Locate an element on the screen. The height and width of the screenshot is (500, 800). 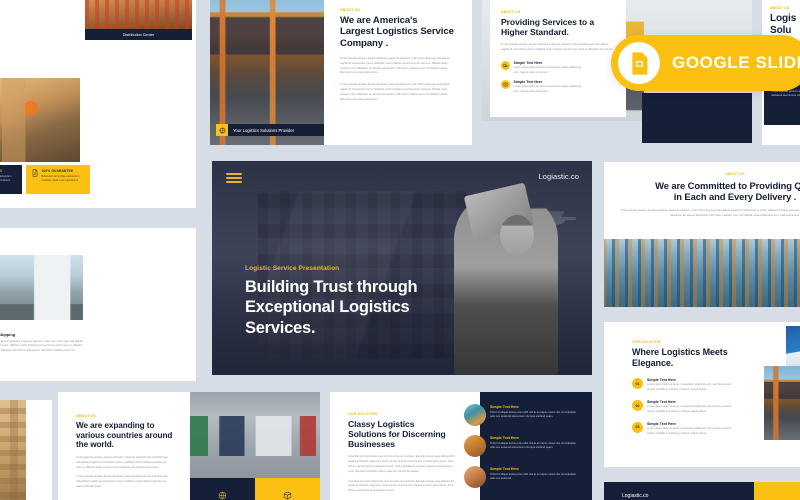
badge-label: GOOGLE SLIDE is located at coordinates (736, 62).